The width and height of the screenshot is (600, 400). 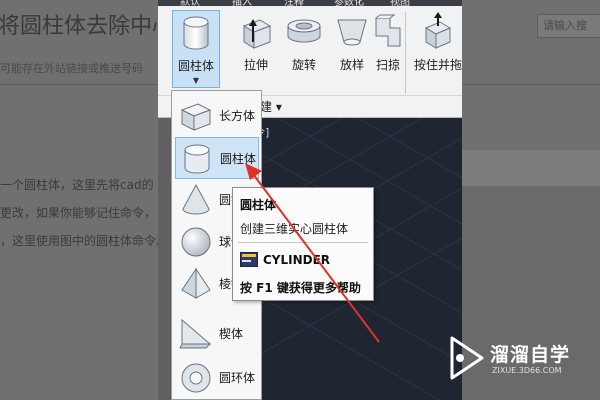 I want to click on tab-view: 视图, so click(x=410, y=3).